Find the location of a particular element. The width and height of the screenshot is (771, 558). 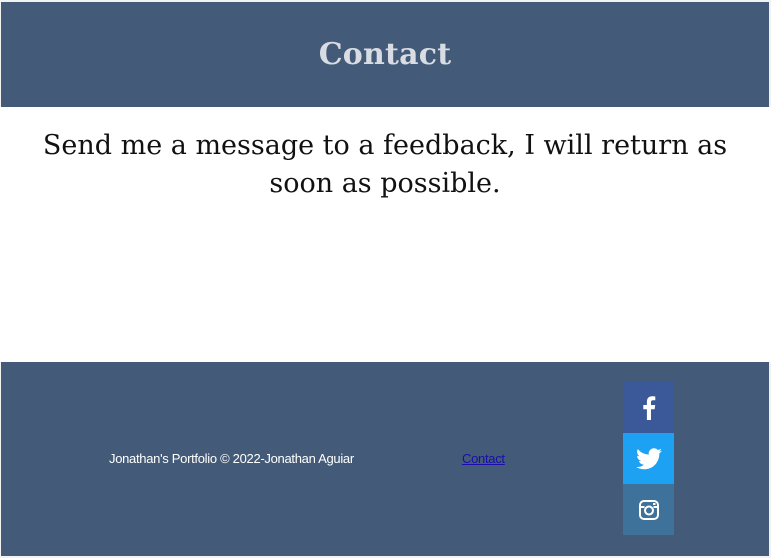

social-links is located at coordinates (648, 459).